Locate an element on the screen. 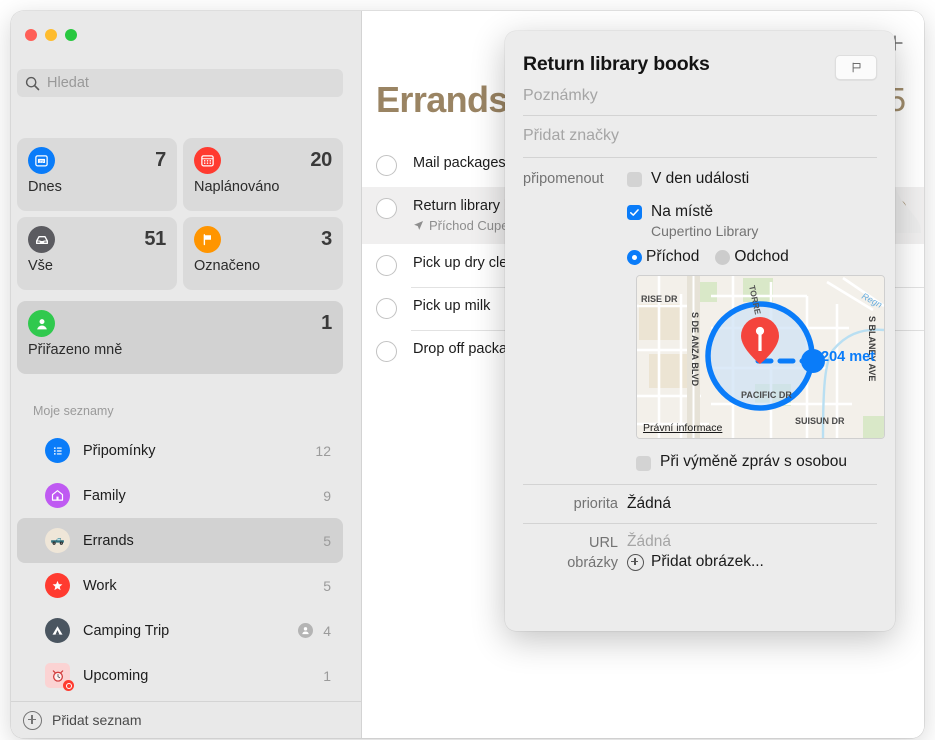 The image size is (935, 740). smart-list-count: 51 is located at coordinates (155, 239).